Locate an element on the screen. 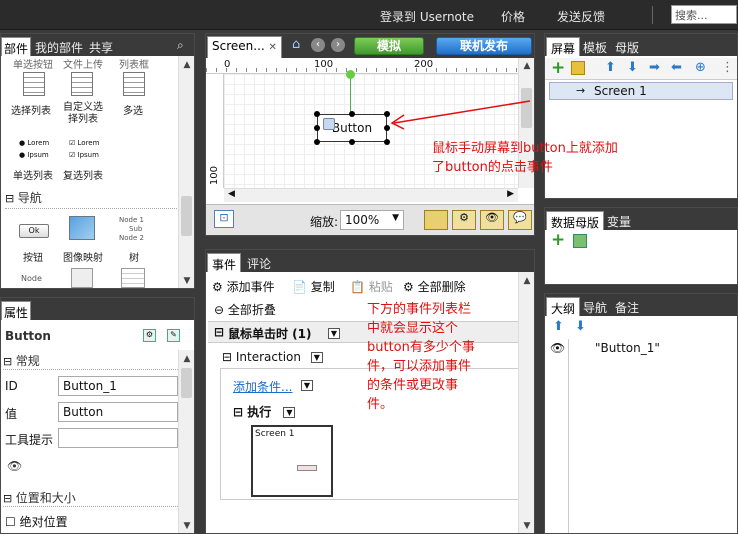 The height and width of the screenshot is (534, 738). back-icon: ‹ is located at coordinates (318, 45).